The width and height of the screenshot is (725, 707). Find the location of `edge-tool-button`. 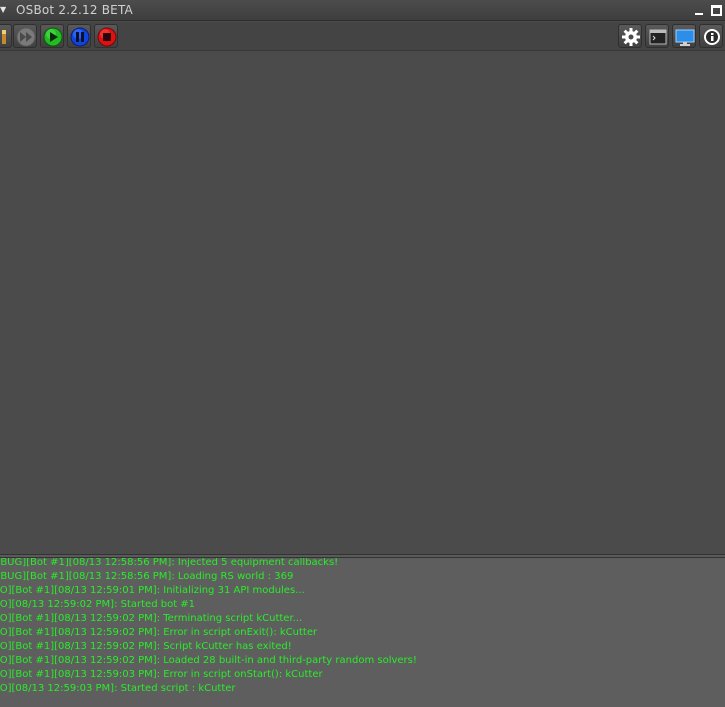

edge-tool-button is located at coordinates (6, 36).